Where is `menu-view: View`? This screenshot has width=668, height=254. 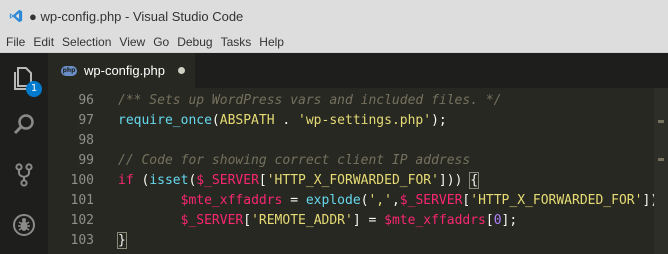
menu-view: View is located at coordinates (132, 42).